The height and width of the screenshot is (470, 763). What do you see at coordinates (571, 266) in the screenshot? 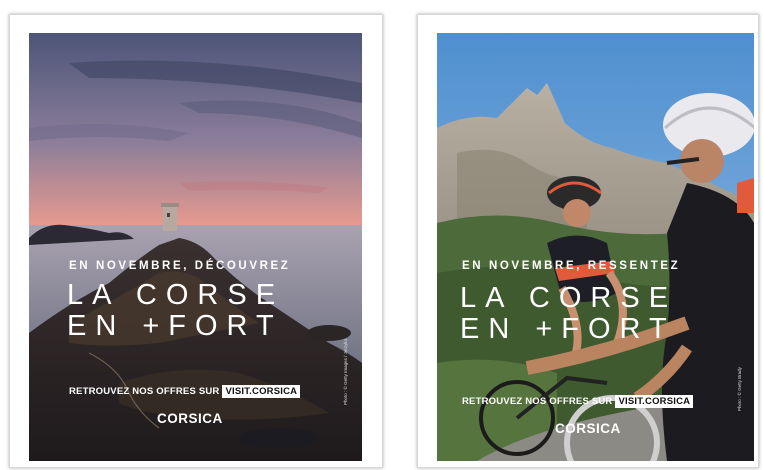
I see `poster-kicker: EN NOVEMBRE, RESSENTEZ` at bounding box center [571, 266].